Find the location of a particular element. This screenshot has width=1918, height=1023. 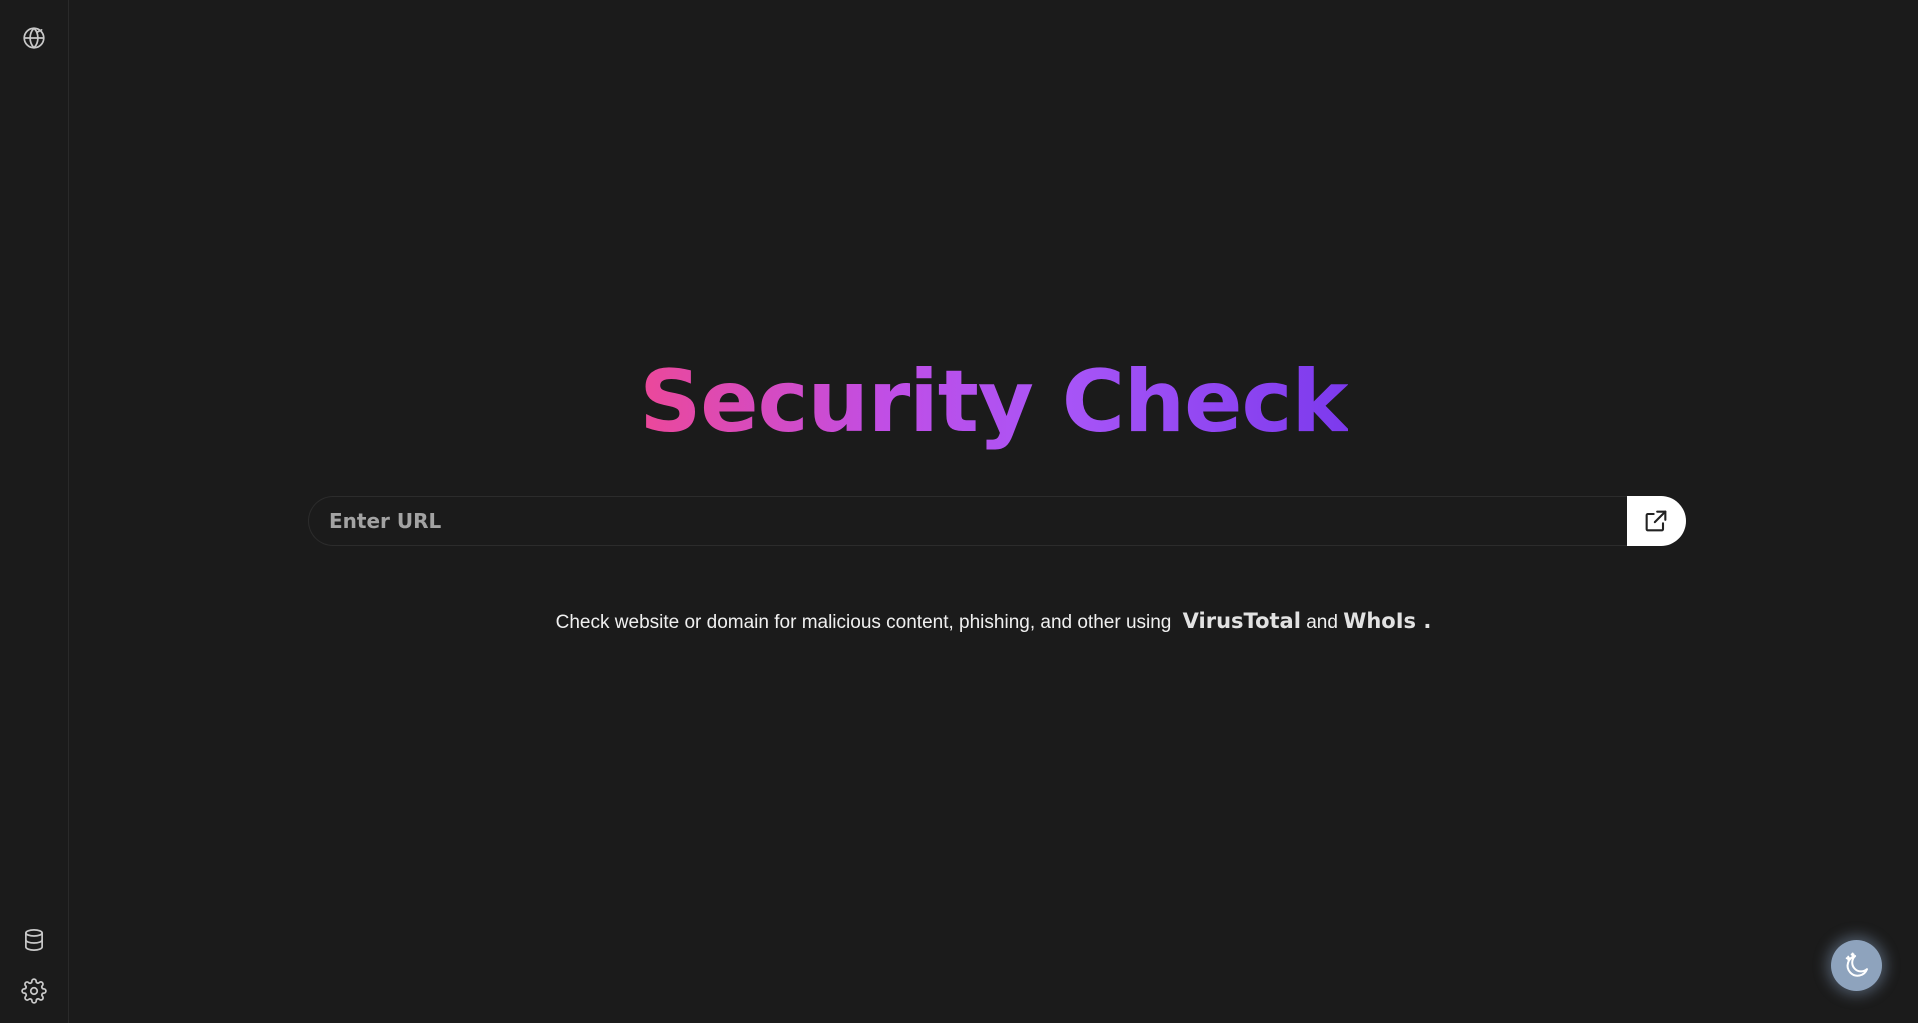

theme-toggle-button is located at coordinates (1856, 965).